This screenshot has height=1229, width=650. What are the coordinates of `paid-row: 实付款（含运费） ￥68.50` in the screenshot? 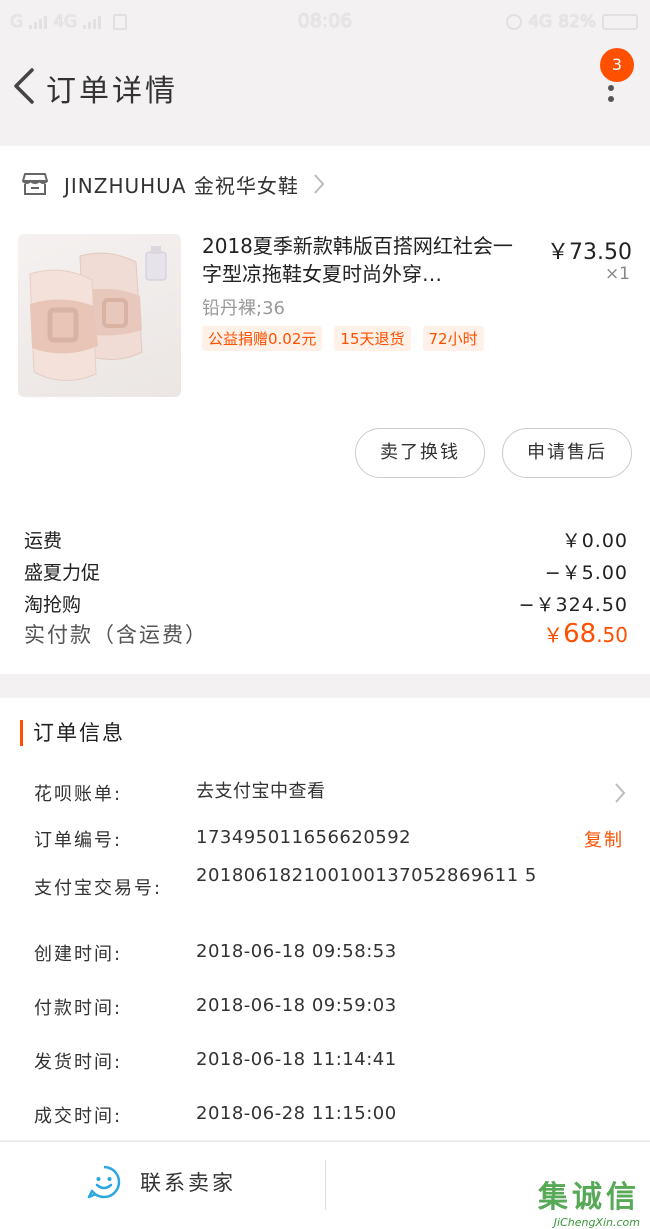 It's located at (326, 634).